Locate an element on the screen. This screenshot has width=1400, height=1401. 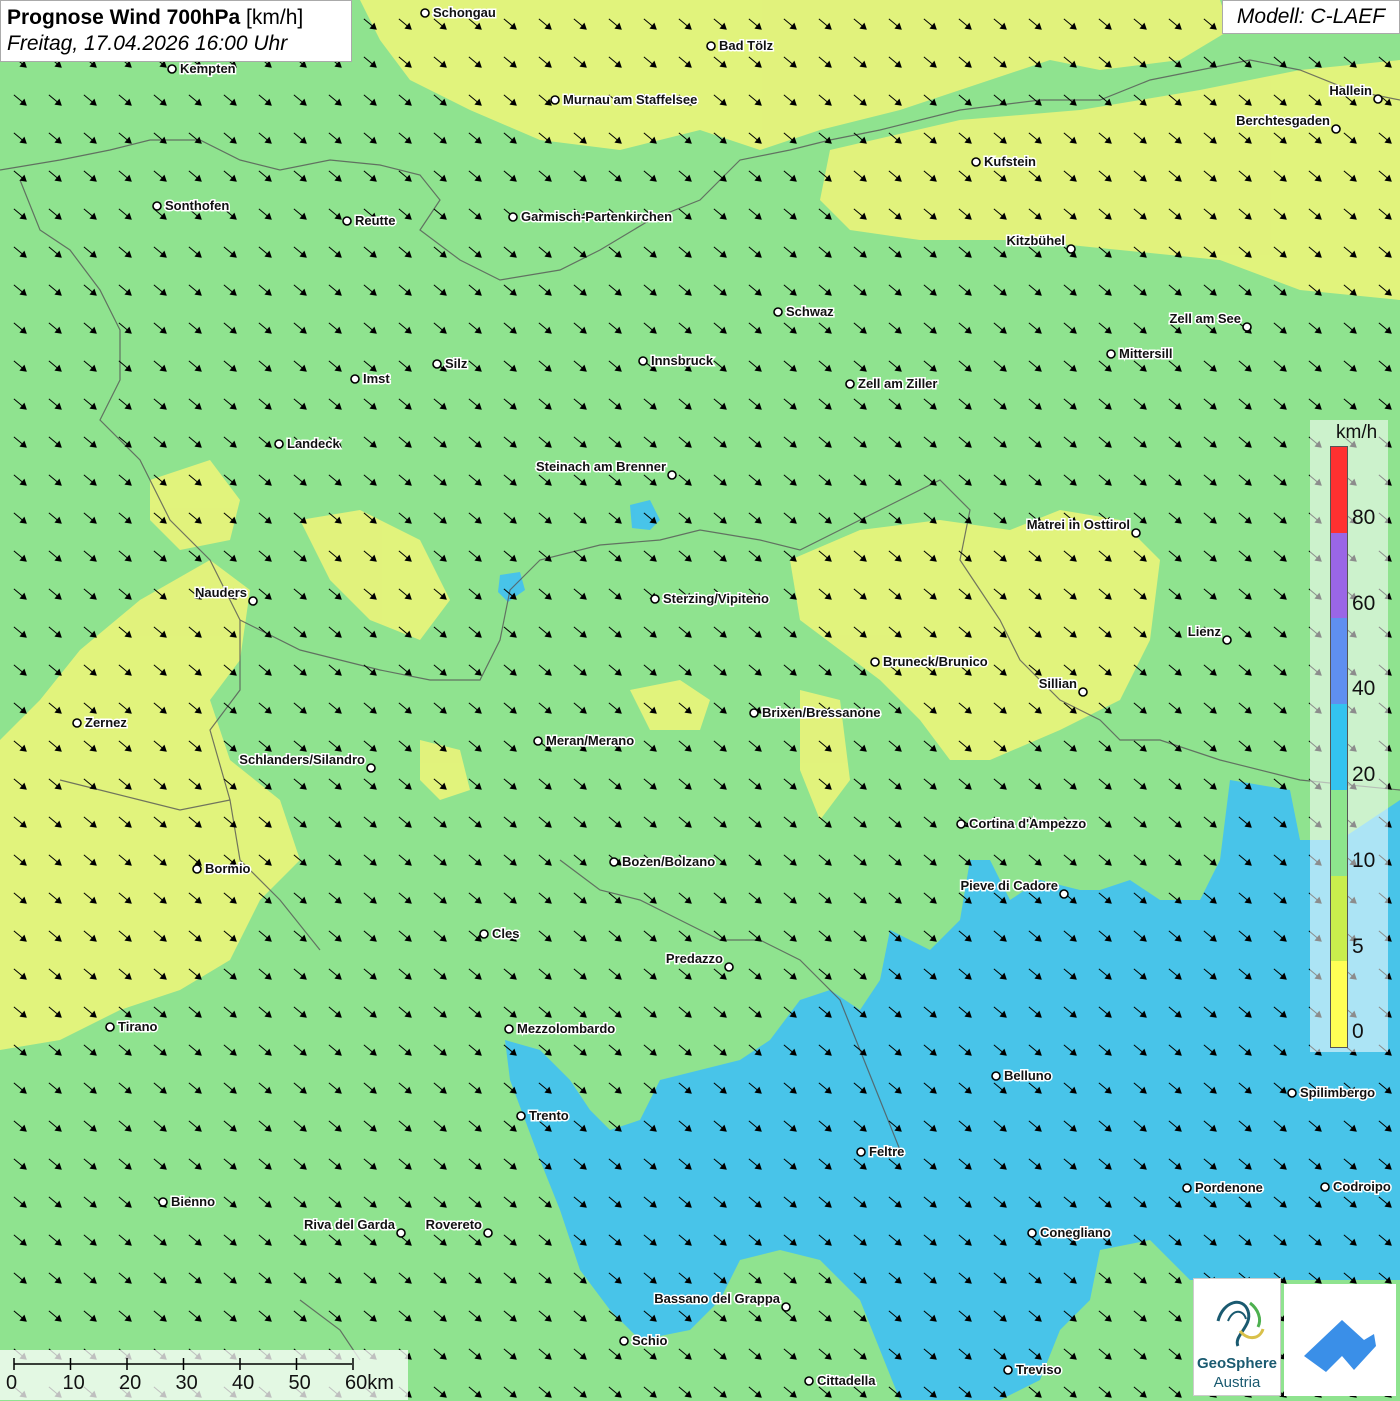
city-marker: Garmisch-Partenkirchen is located at coordinates (591, 217).